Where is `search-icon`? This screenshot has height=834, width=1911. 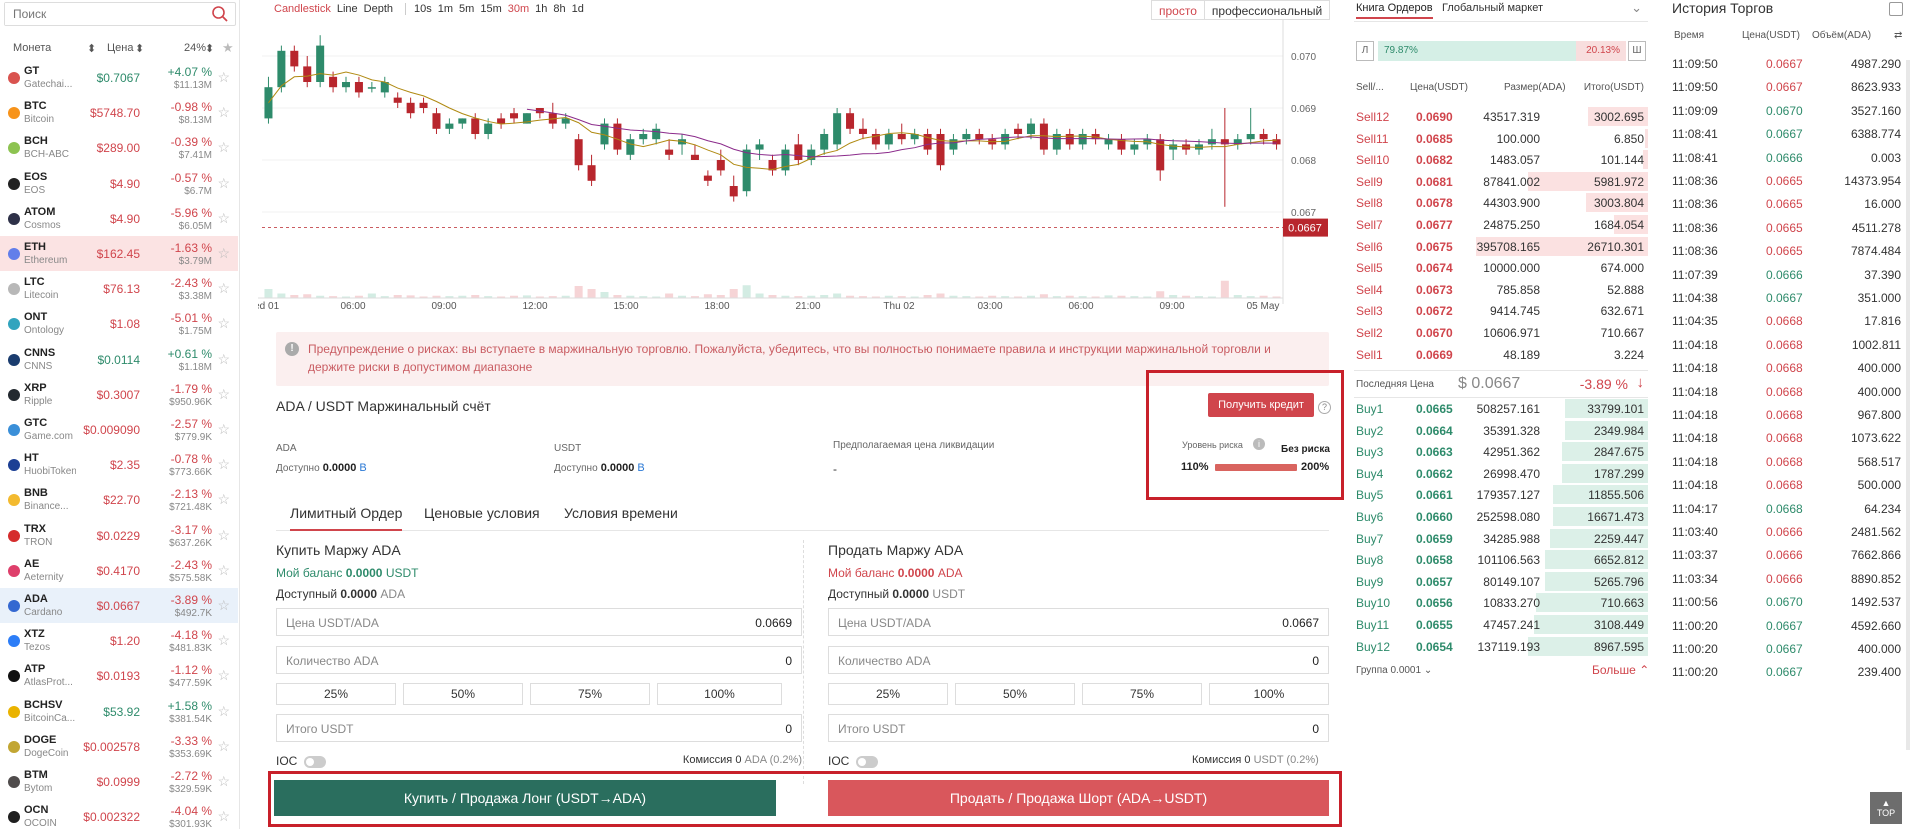
search-icon is located at coordinates (220, 14).